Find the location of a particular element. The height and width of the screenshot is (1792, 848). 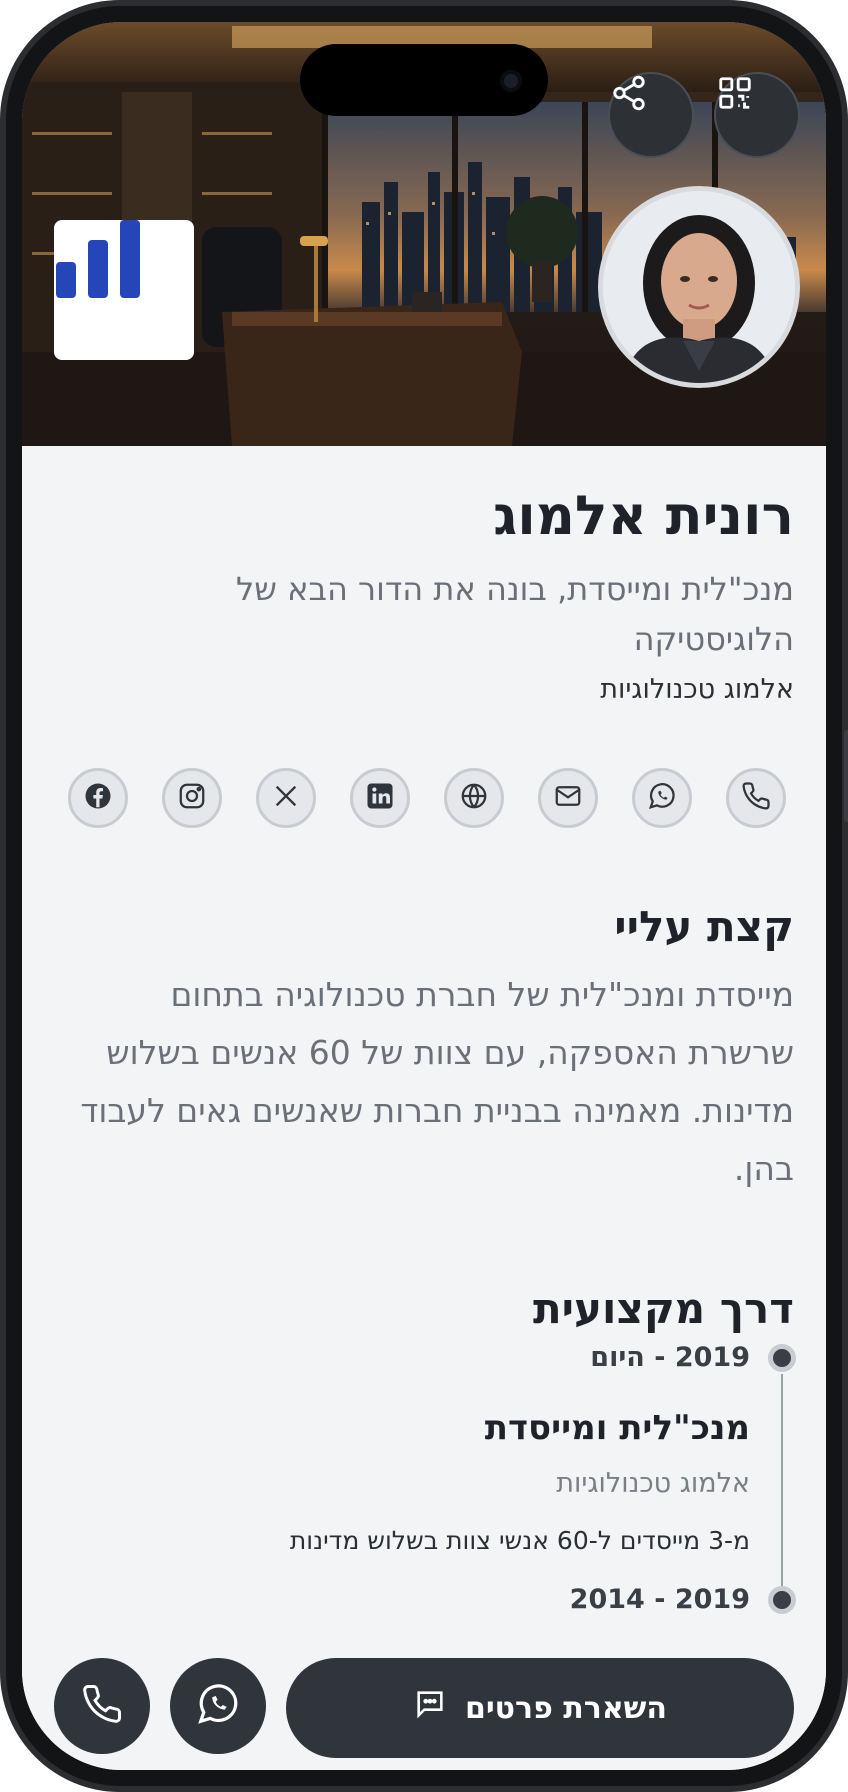

share-button is located at coordinates (651, 115).